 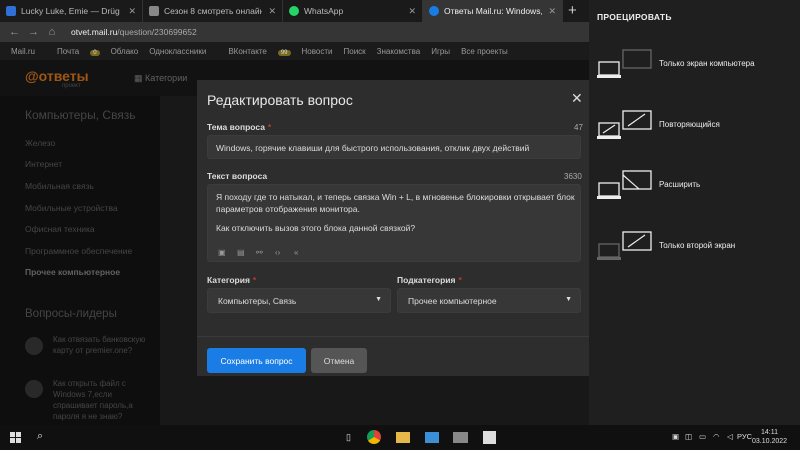 I want to click on security-icon, so click(x=489, y=437).